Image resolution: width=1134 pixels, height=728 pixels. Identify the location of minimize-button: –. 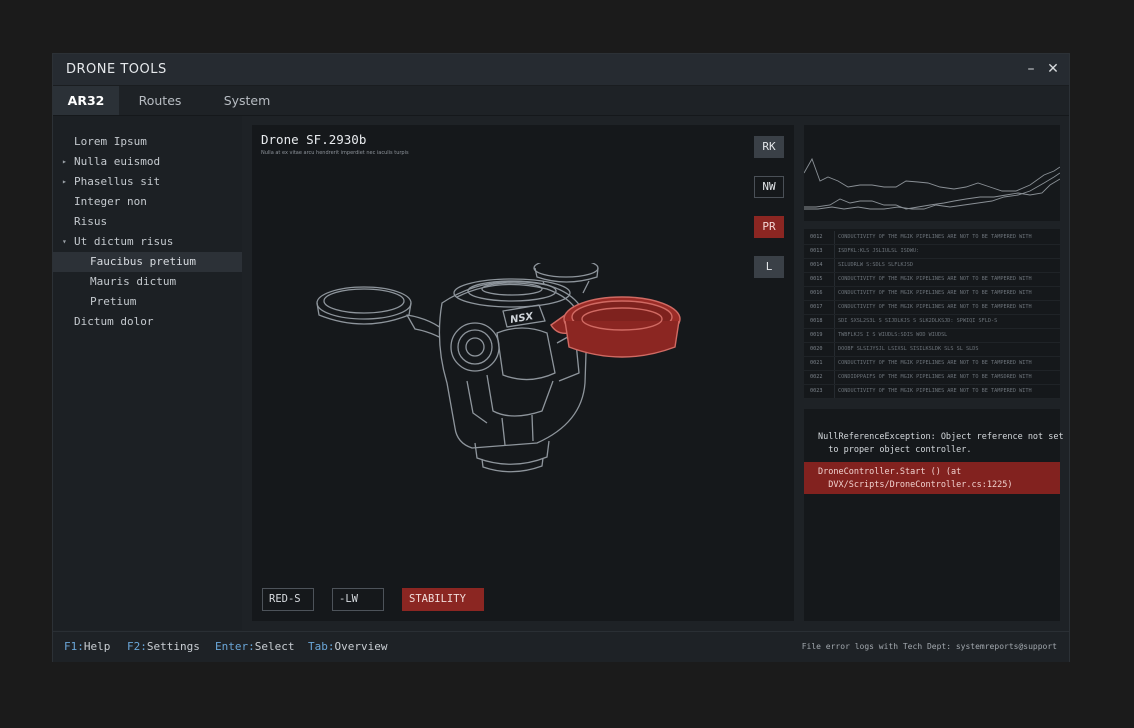
(1031, 69).